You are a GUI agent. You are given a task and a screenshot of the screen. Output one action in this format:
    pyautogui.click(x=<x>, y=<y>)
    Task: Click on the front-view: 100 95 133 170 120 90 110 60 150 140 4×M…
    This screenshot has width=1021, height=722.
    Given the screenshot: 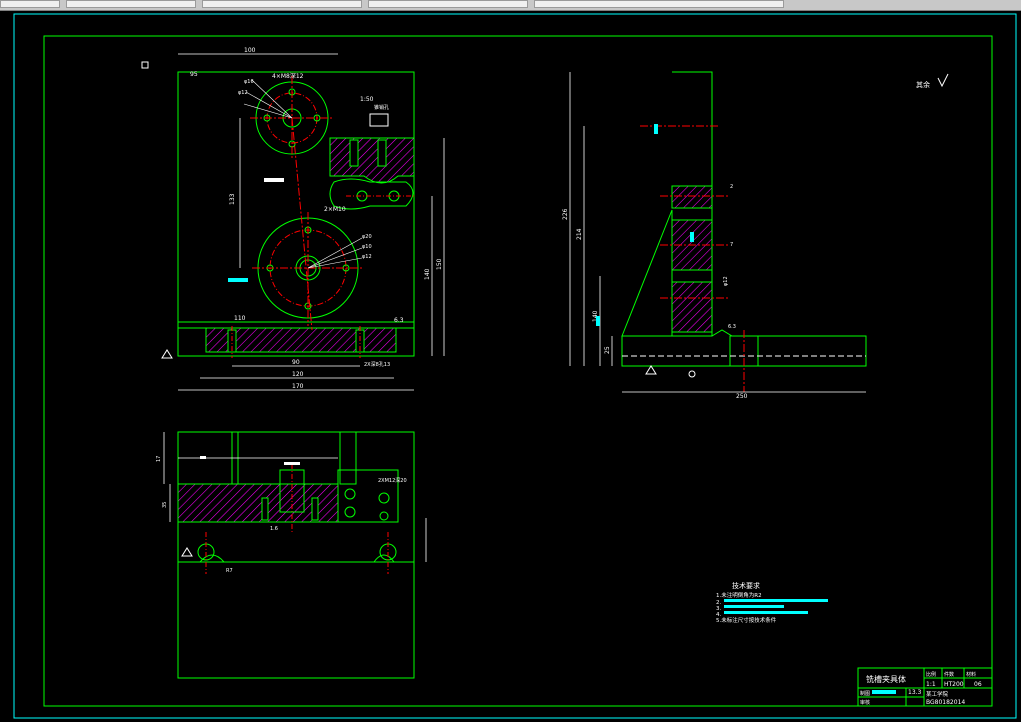 What is the action you would take?
    pyautogui.click(x=303, y=219)
    